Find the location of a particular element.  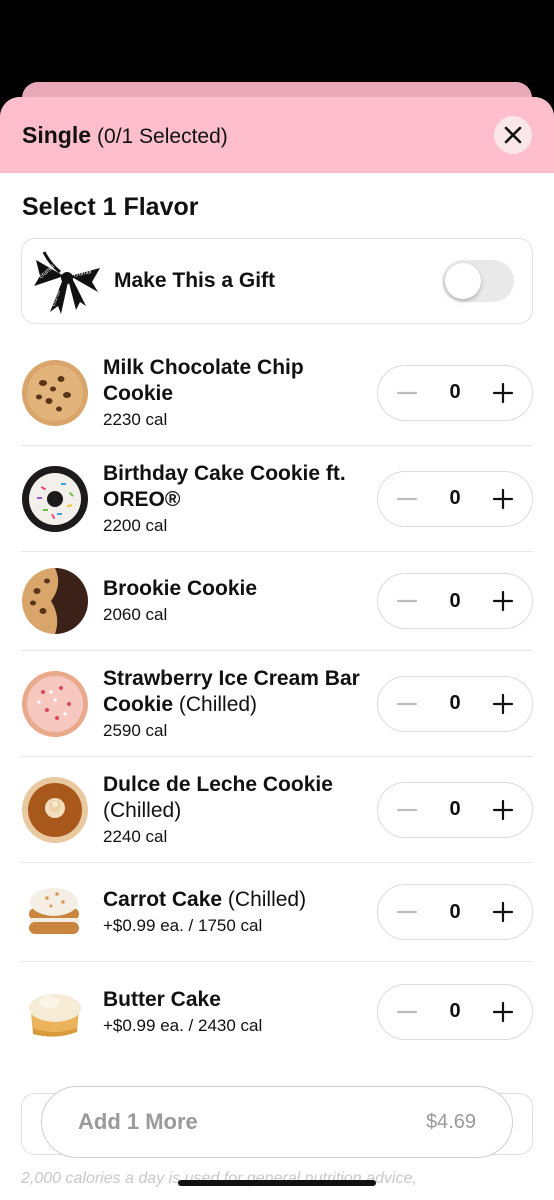

add-to-order-button: Add 1 More $4.69 is located at coordinates (277, 1122).